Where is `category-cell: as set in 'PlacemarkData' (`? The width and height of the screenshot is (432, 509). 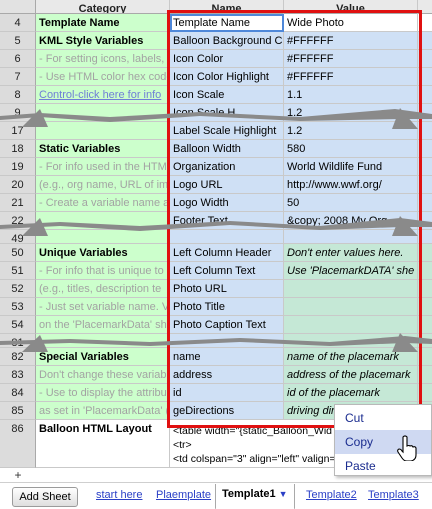
category-cell: as set in 'PlacemarkData' ( is located at coordinates (103, 411).